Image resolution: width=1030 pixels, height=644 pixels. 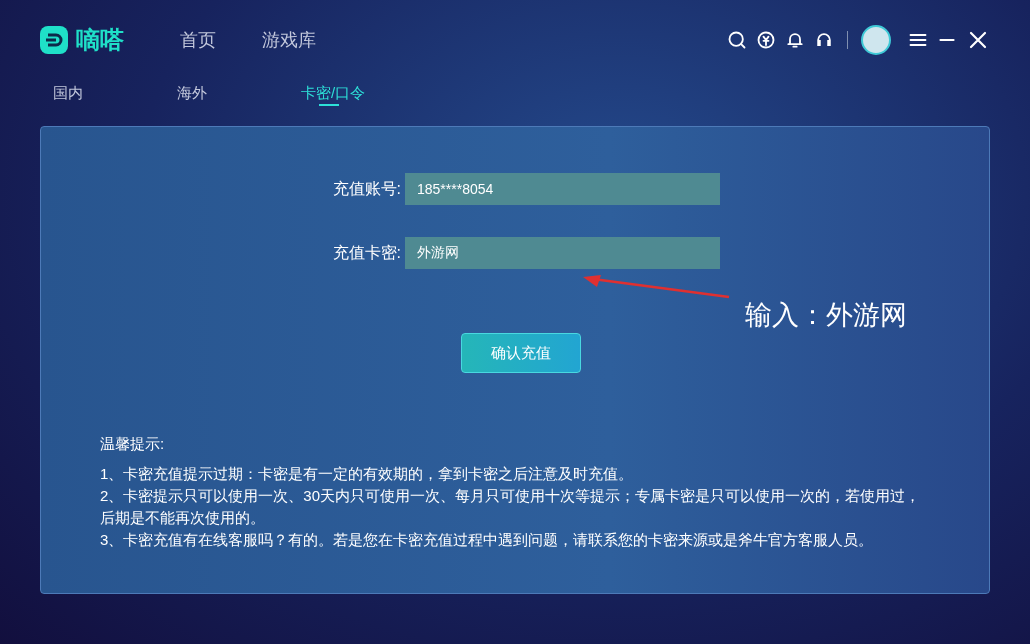 I want to click on logo-icon, so click(x=54, y=40).